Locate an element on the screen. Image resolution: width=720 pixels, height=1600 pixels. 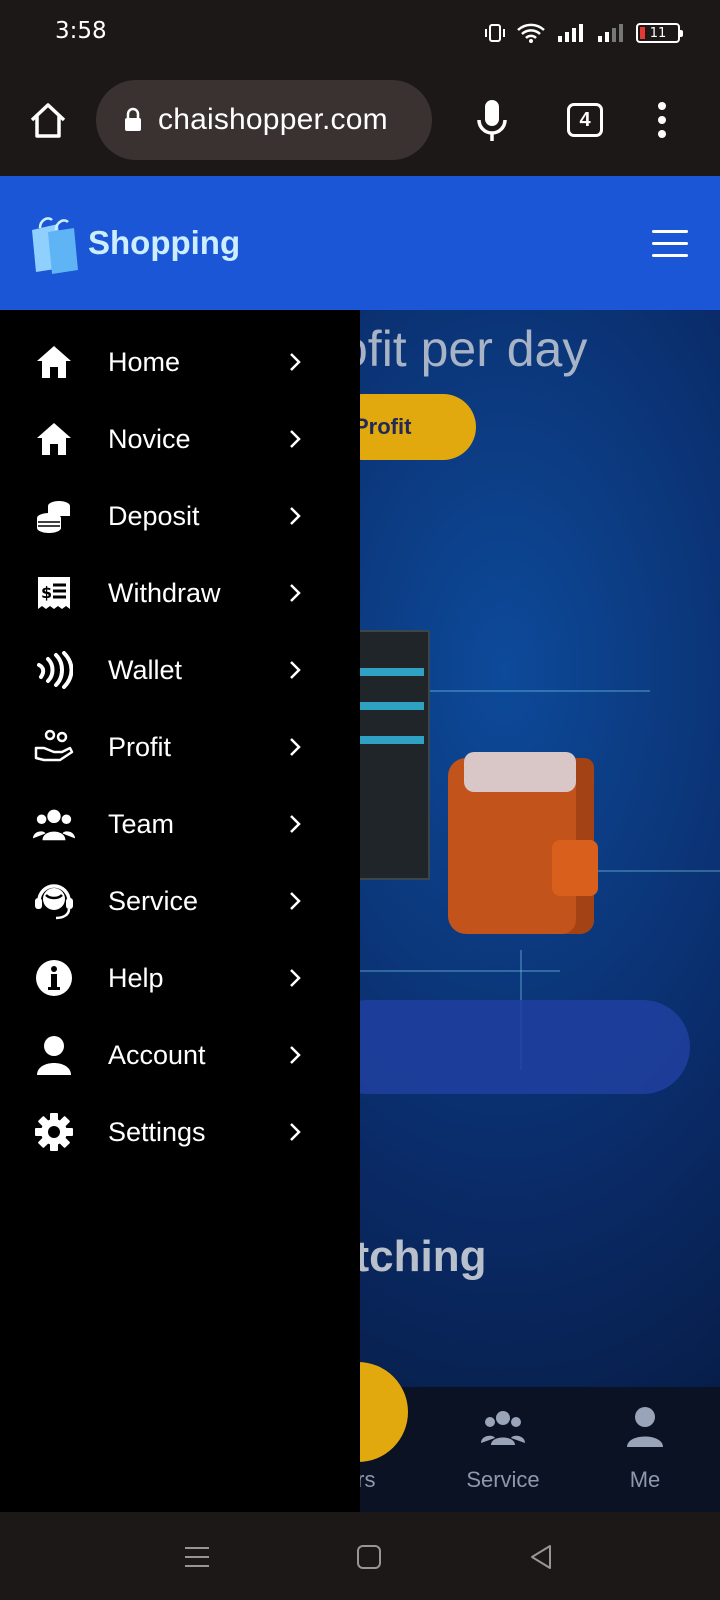
back-nav-icon is located at coordinates (541, 1557).